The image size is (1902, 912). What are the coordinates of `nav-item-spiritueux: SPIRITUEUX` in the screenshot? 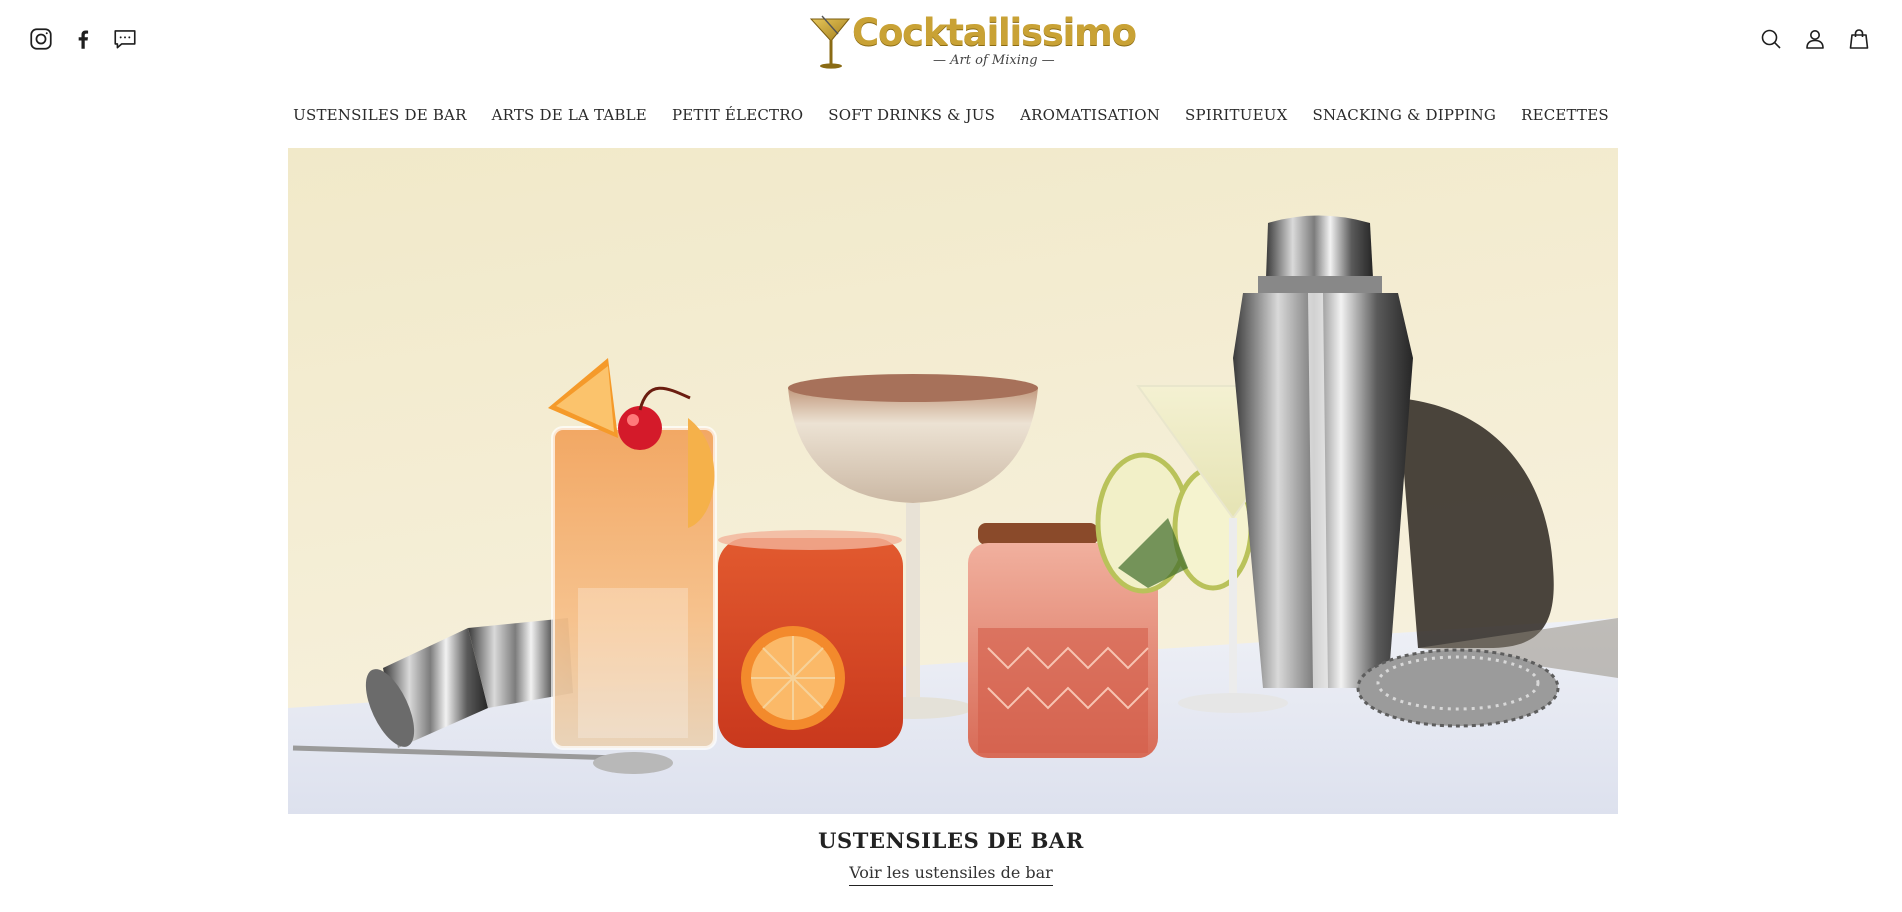 It's located at (1236, 115).